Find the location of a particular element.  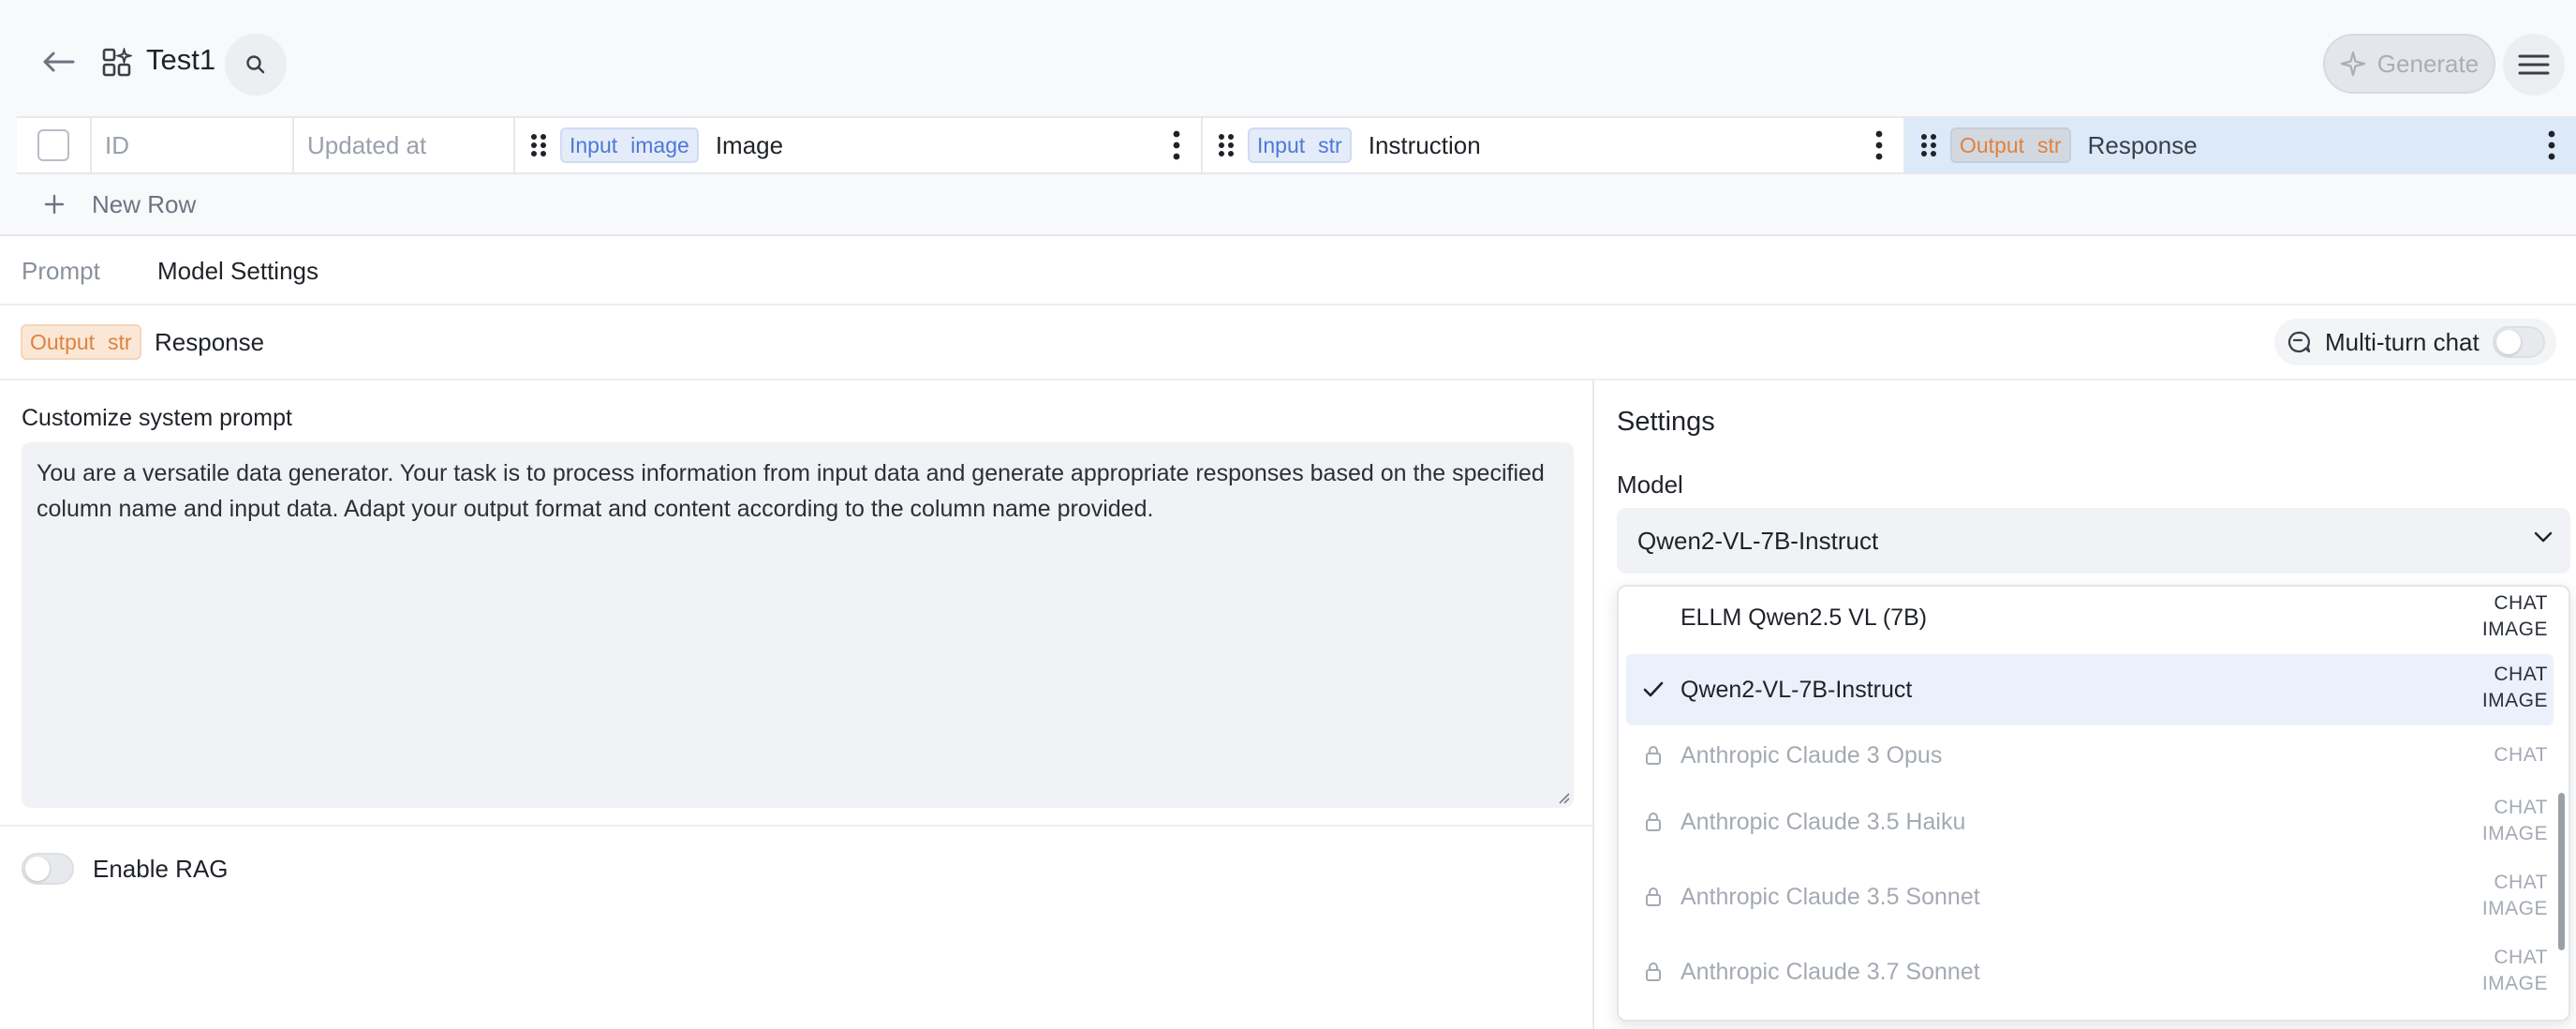

column-type-badge: Input str is located at coordinates (1300, 145).